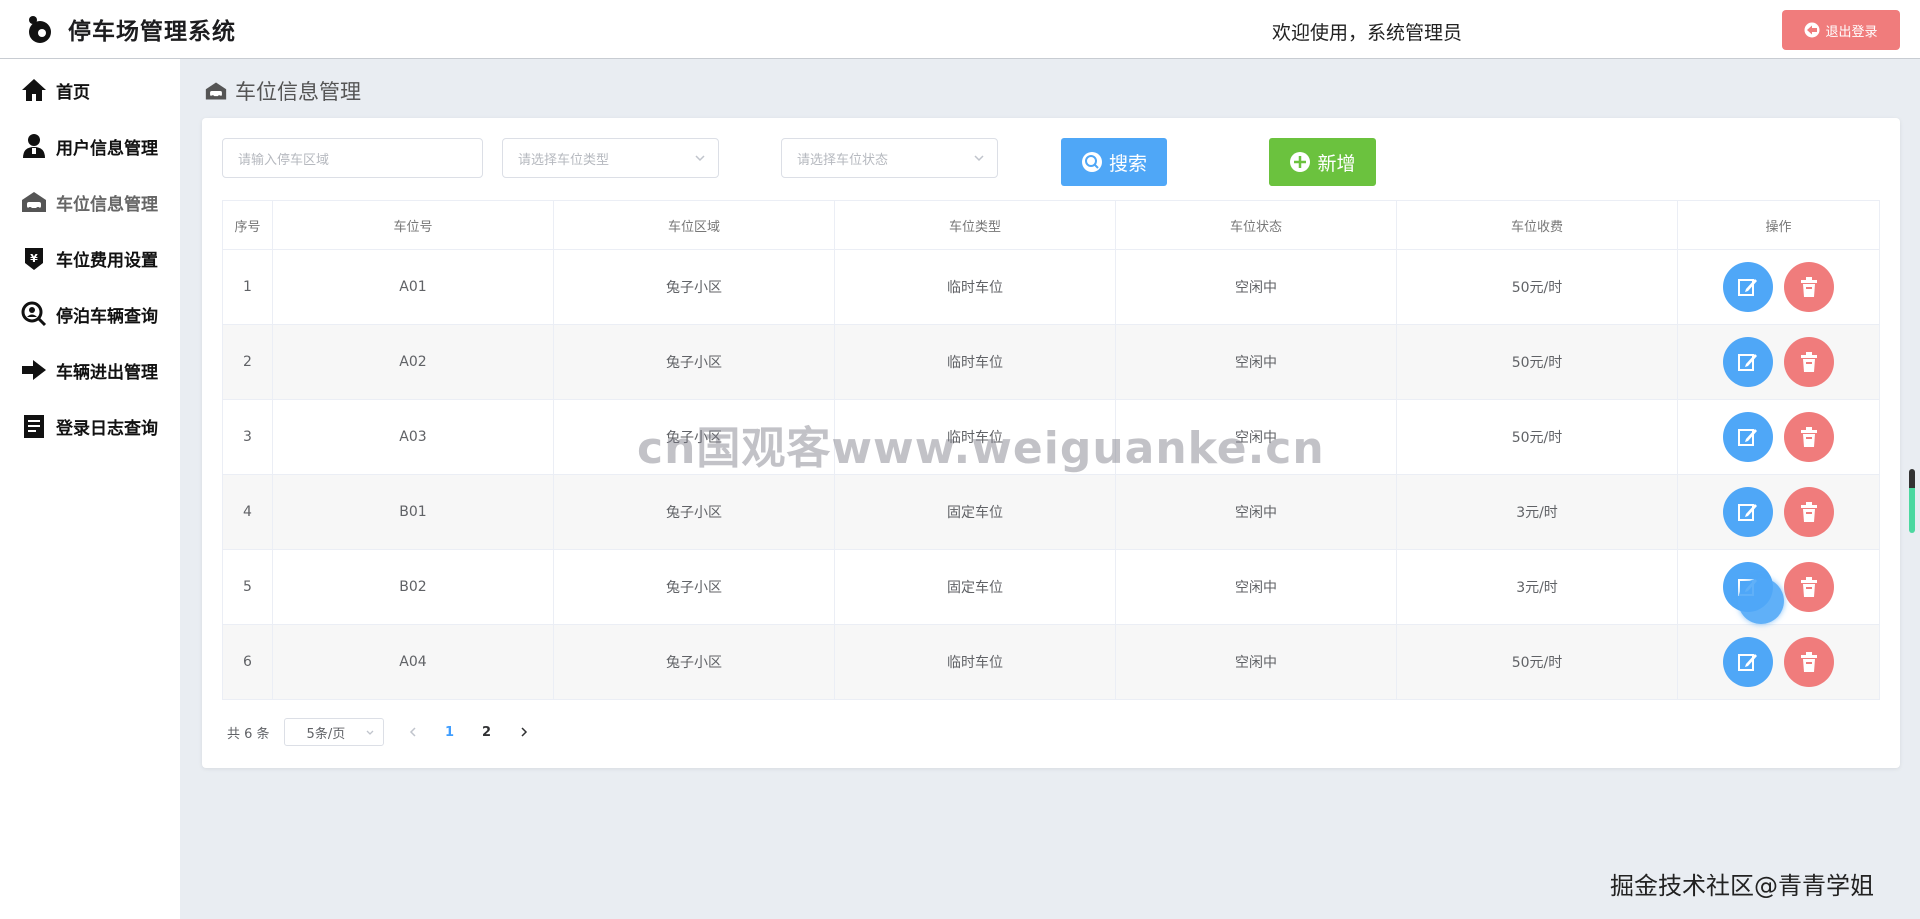 This screenshot has width=1920, height=919. What do you see at coordinates (247, 662) in the screenshot?
I see `cell-no: 6` at bounding box center [247, 662].